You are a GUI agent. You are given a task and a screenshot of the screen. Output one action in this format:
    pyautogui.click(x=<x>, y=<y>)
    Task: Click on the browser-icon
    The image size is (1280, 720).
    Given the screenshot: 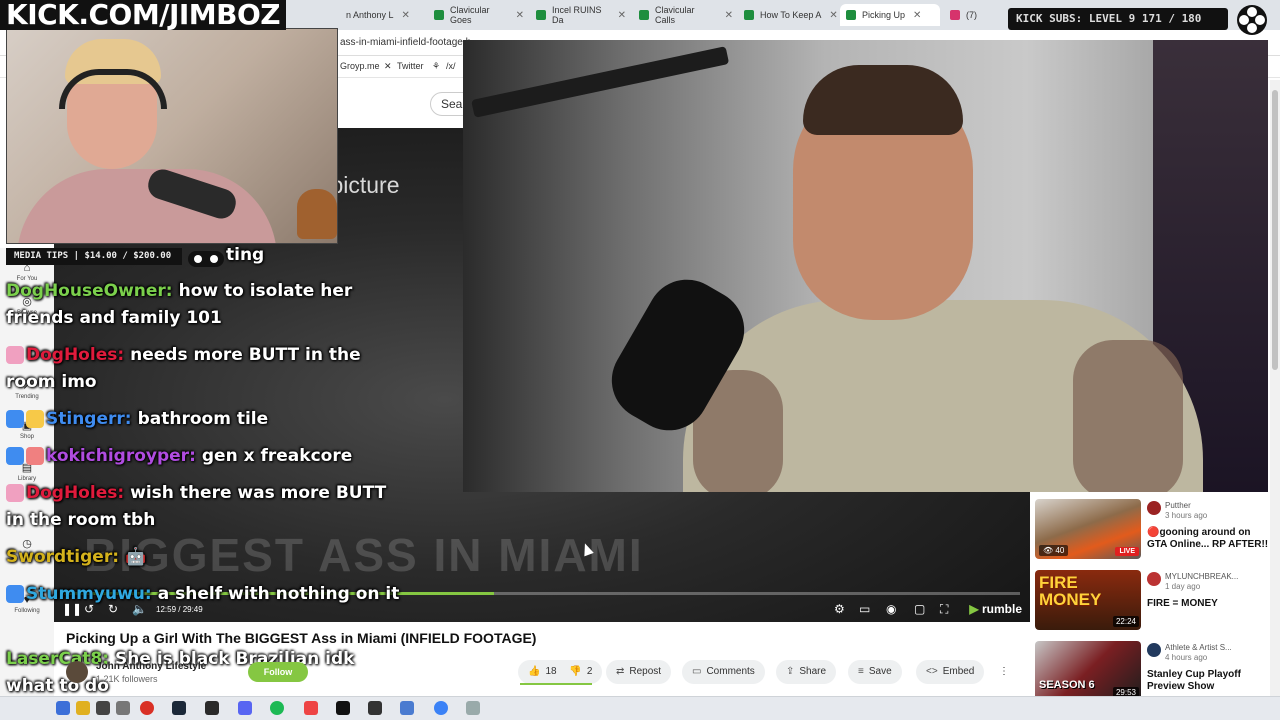 What is the action you would take?
    pyautogui.click(x=441, y=708)
    